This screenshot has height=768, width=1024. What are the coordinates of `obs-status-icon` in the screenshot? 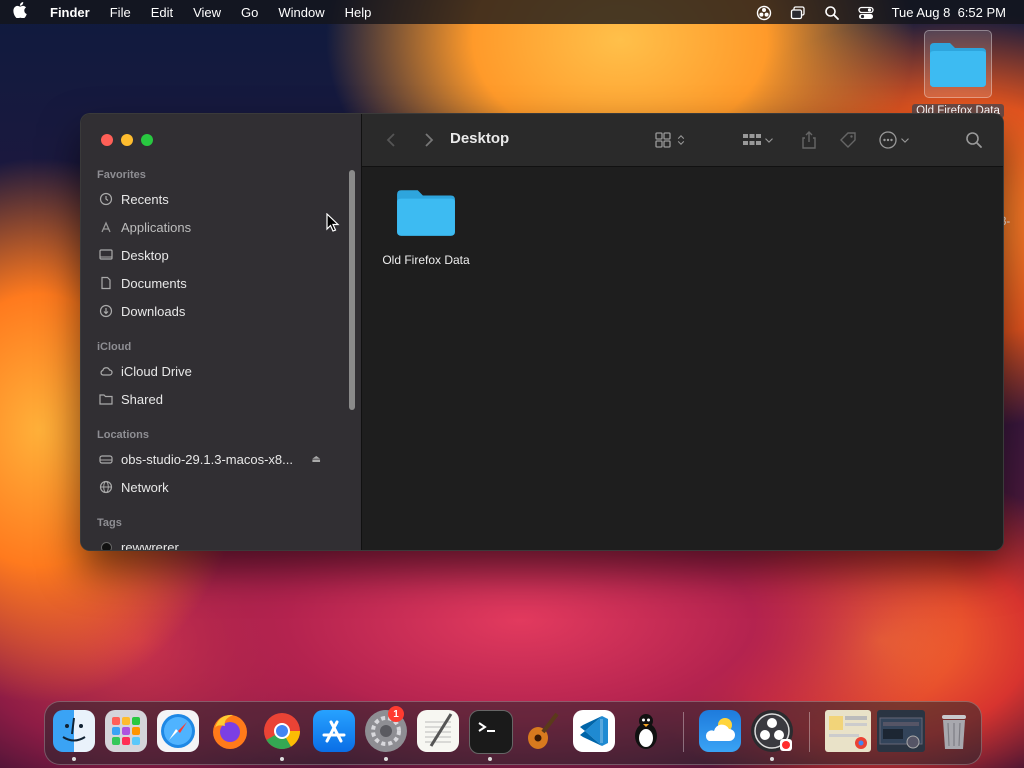 It's located at (764, 13).